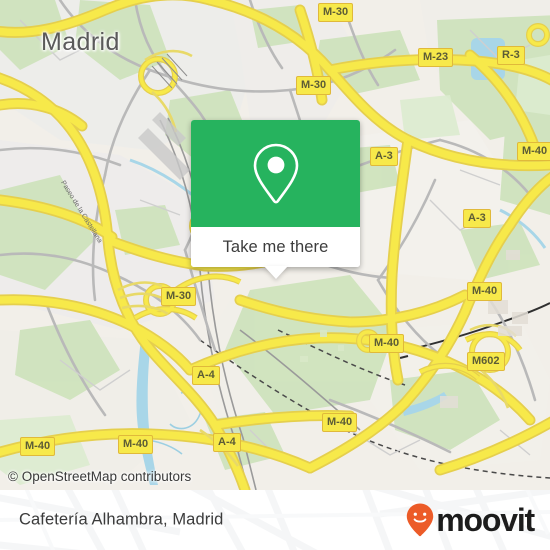 The width and height of the screenshot is (550, 550). I want to click on place-title: Cafetería Alhambra, Madrid, so click(121, 519).